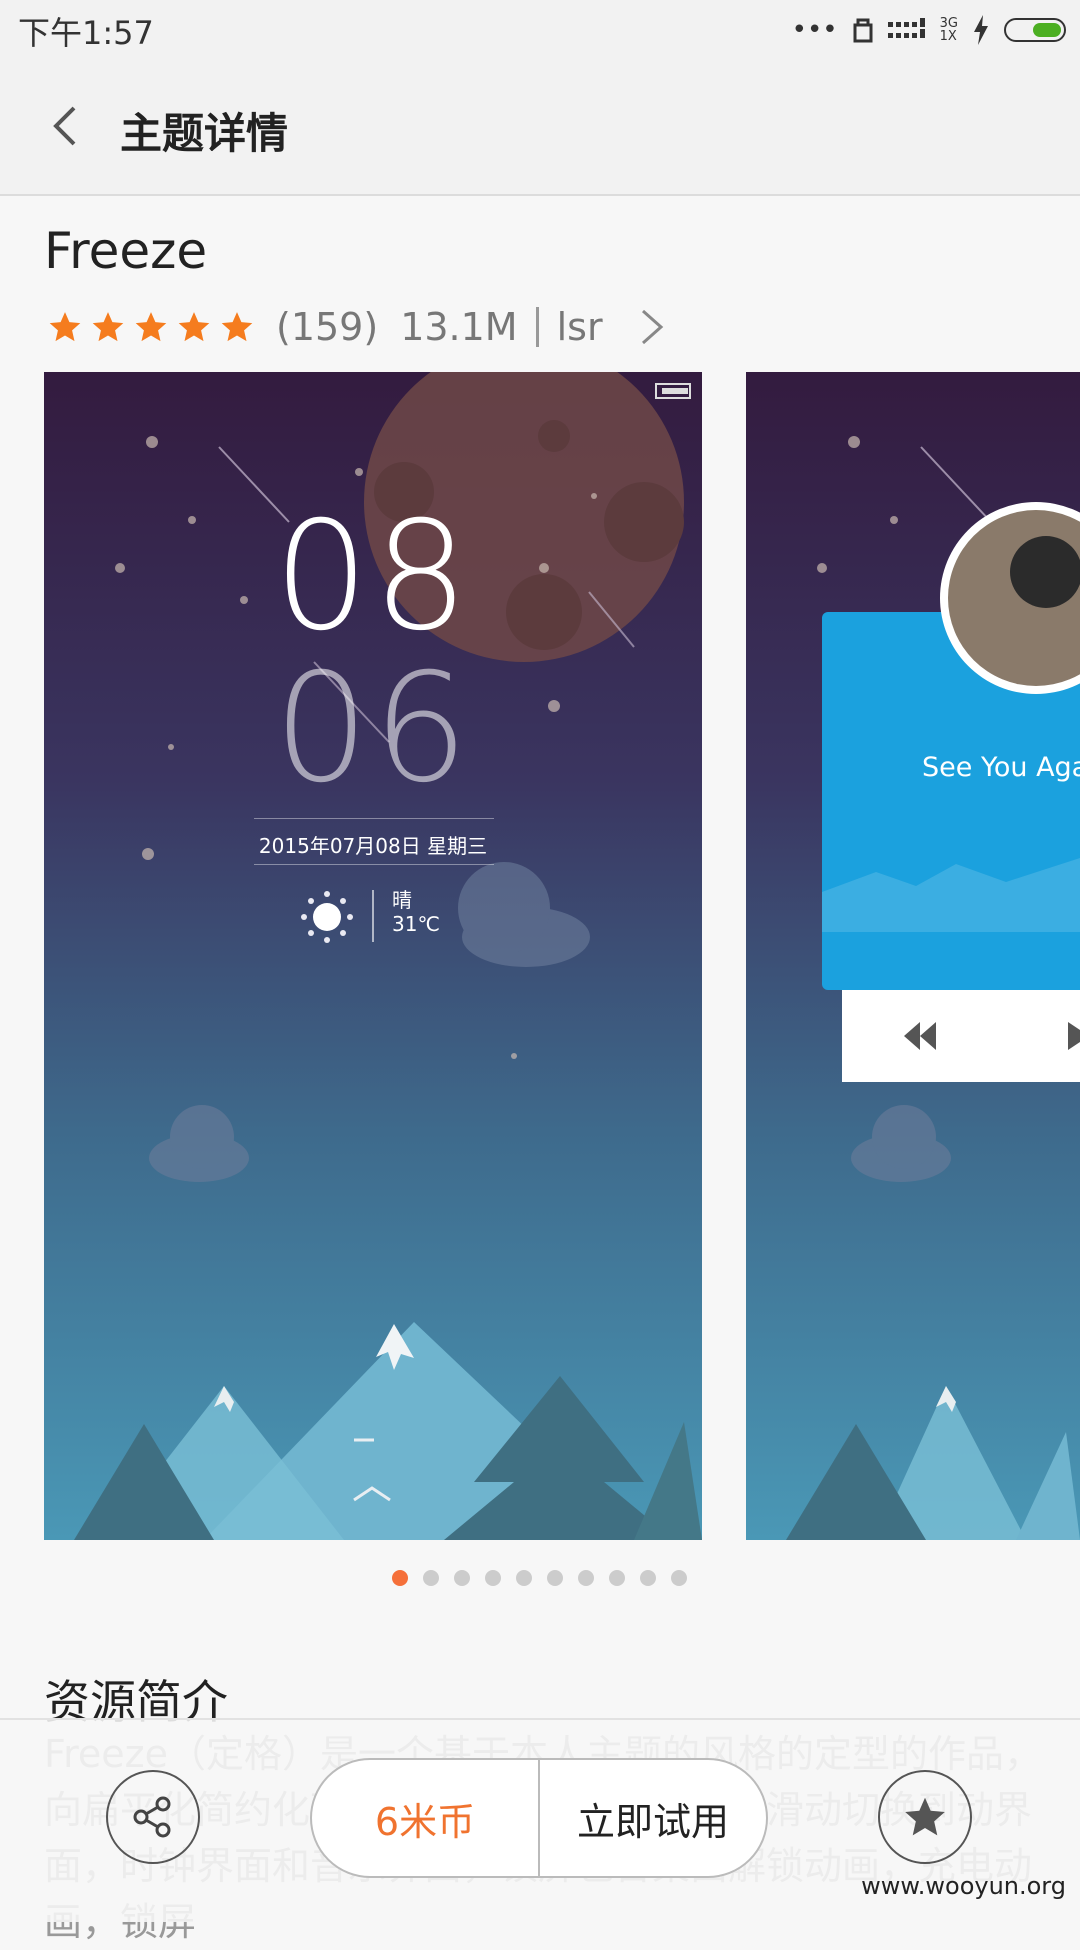 This screenshot has height=1950, width=1080. Describe the element at coordinates (579, 327) in the screenshot. I see `theme-author: lsr` at that location.